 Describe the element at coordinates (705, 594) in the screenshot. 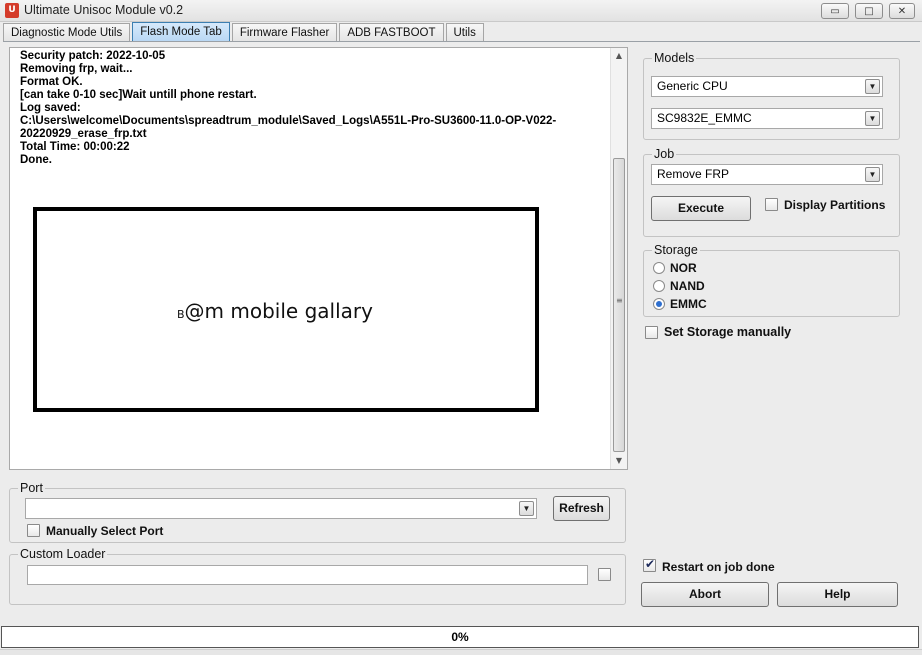

I see `abort-button: Abort` at that location.